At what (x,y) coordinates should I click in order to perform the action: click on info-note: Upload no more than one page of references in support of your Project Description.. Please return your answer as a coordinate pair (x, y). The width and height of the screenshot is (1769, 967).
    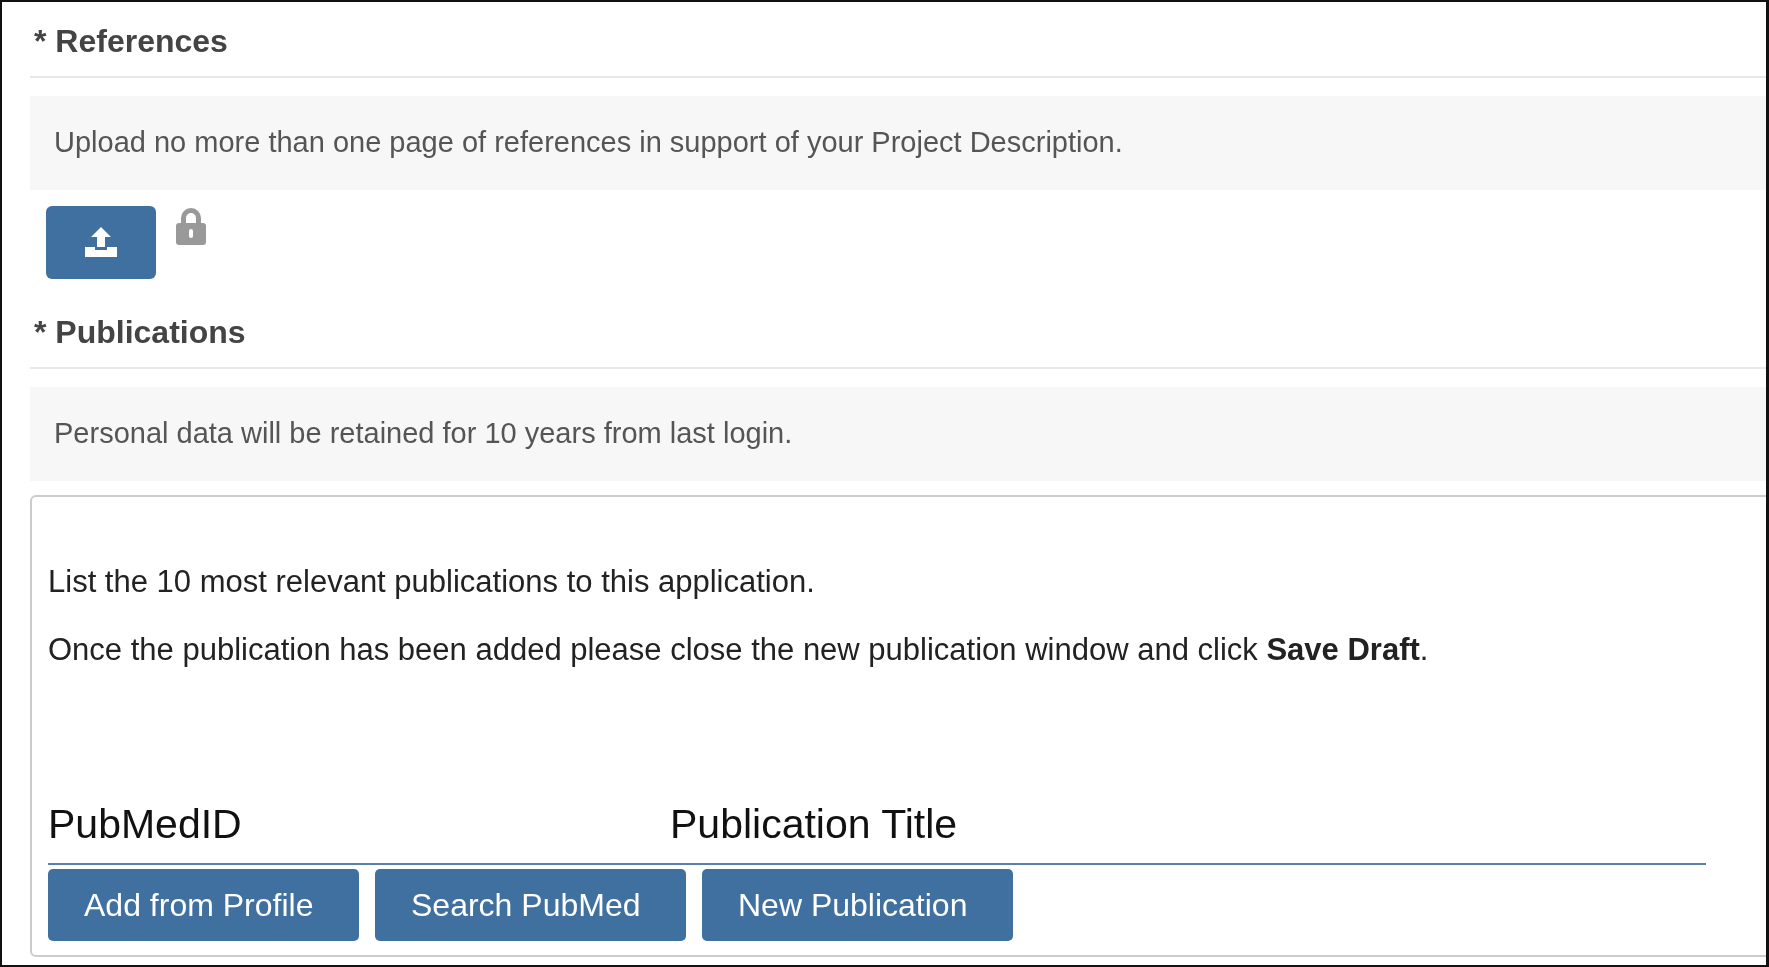
    Looking at the image, I should click on (898, 143).